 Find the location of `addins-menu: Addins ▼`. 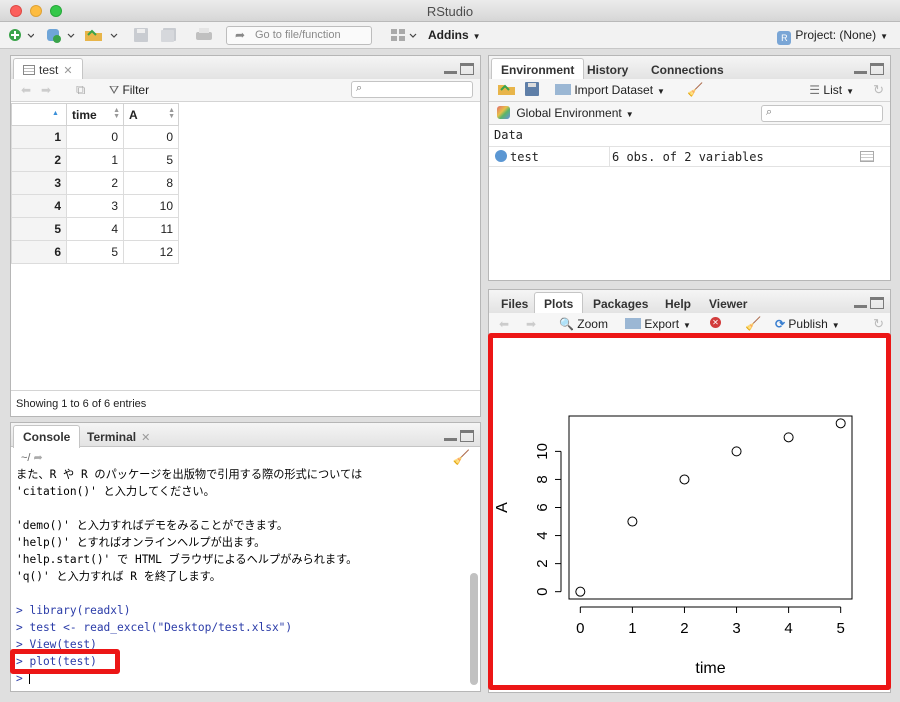

addins-menu: Addins ▼ is located at coordinates (454, 35).